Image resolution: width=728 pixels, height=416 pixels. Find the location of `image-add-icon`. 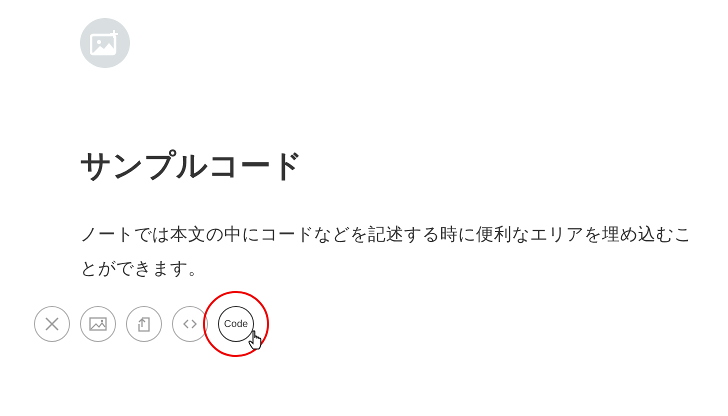

image-add-icon is located at coordinates (105, 43).